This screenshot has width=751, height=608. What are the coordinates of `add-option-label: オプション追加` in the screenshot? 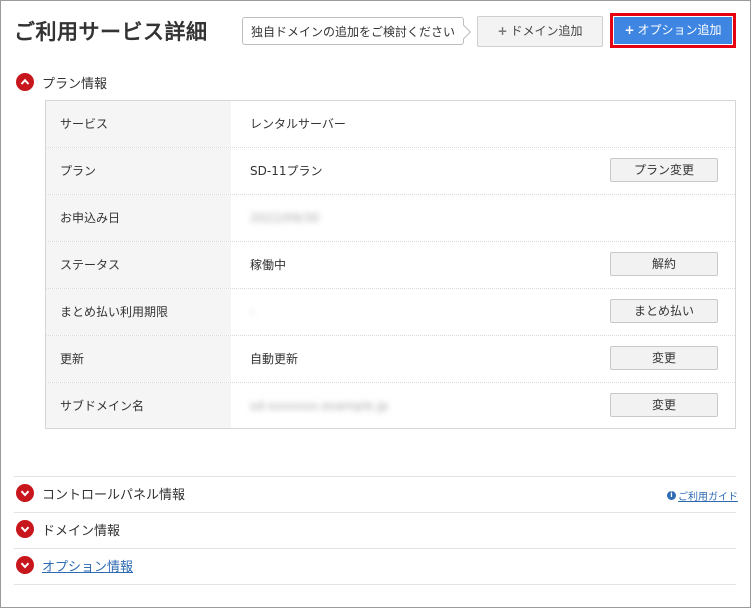 It's located at (679, 30).